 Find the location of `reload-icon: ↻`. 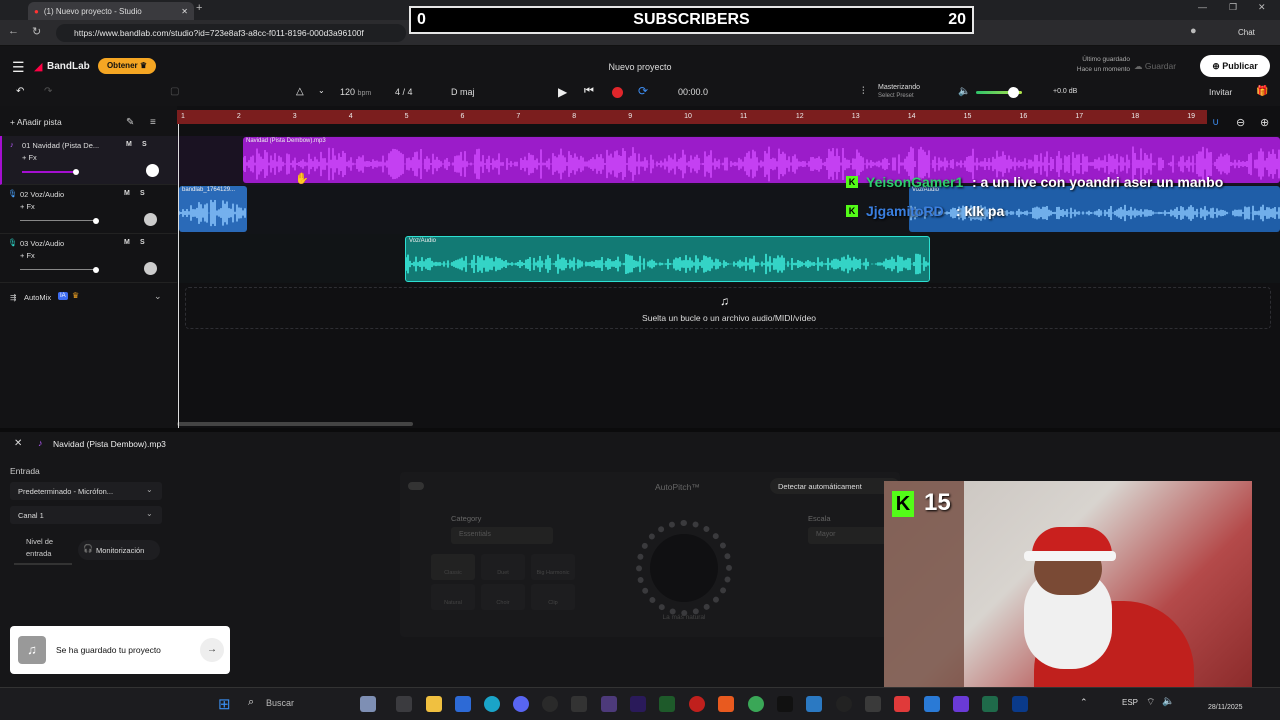

reload-icon: ↻ is located at coordinates (36, 31).